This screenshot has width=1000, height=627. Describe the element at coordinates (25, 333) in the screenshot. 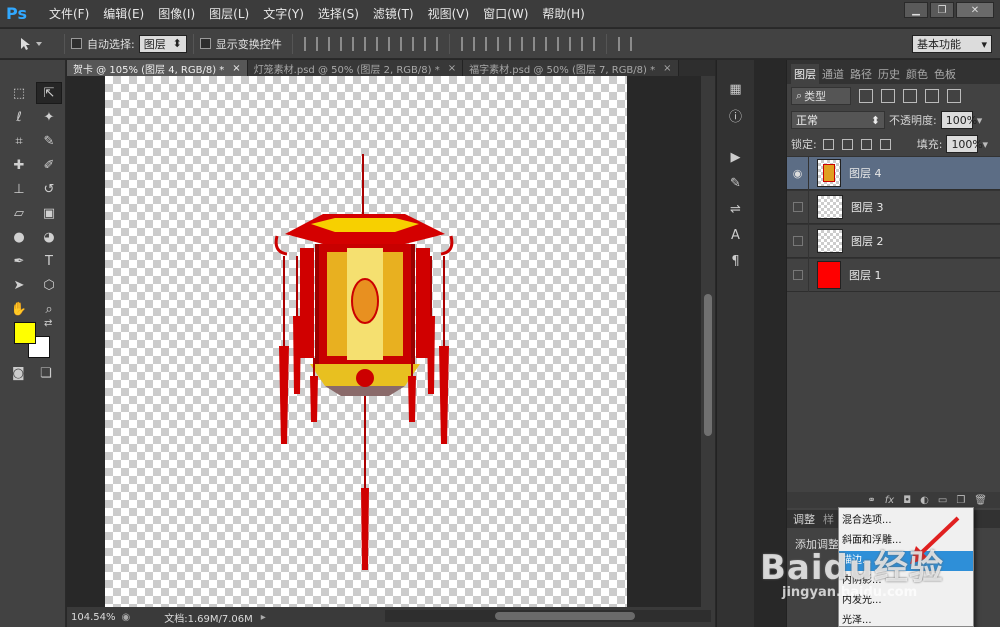

I see `foreground-color` at that location.